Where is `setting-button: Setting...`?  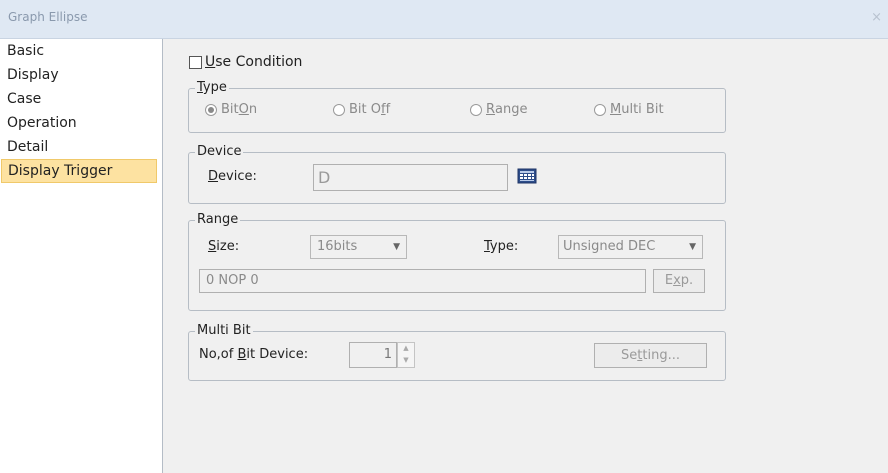
setting-button: Setting... is located at coordinates (650, 355).